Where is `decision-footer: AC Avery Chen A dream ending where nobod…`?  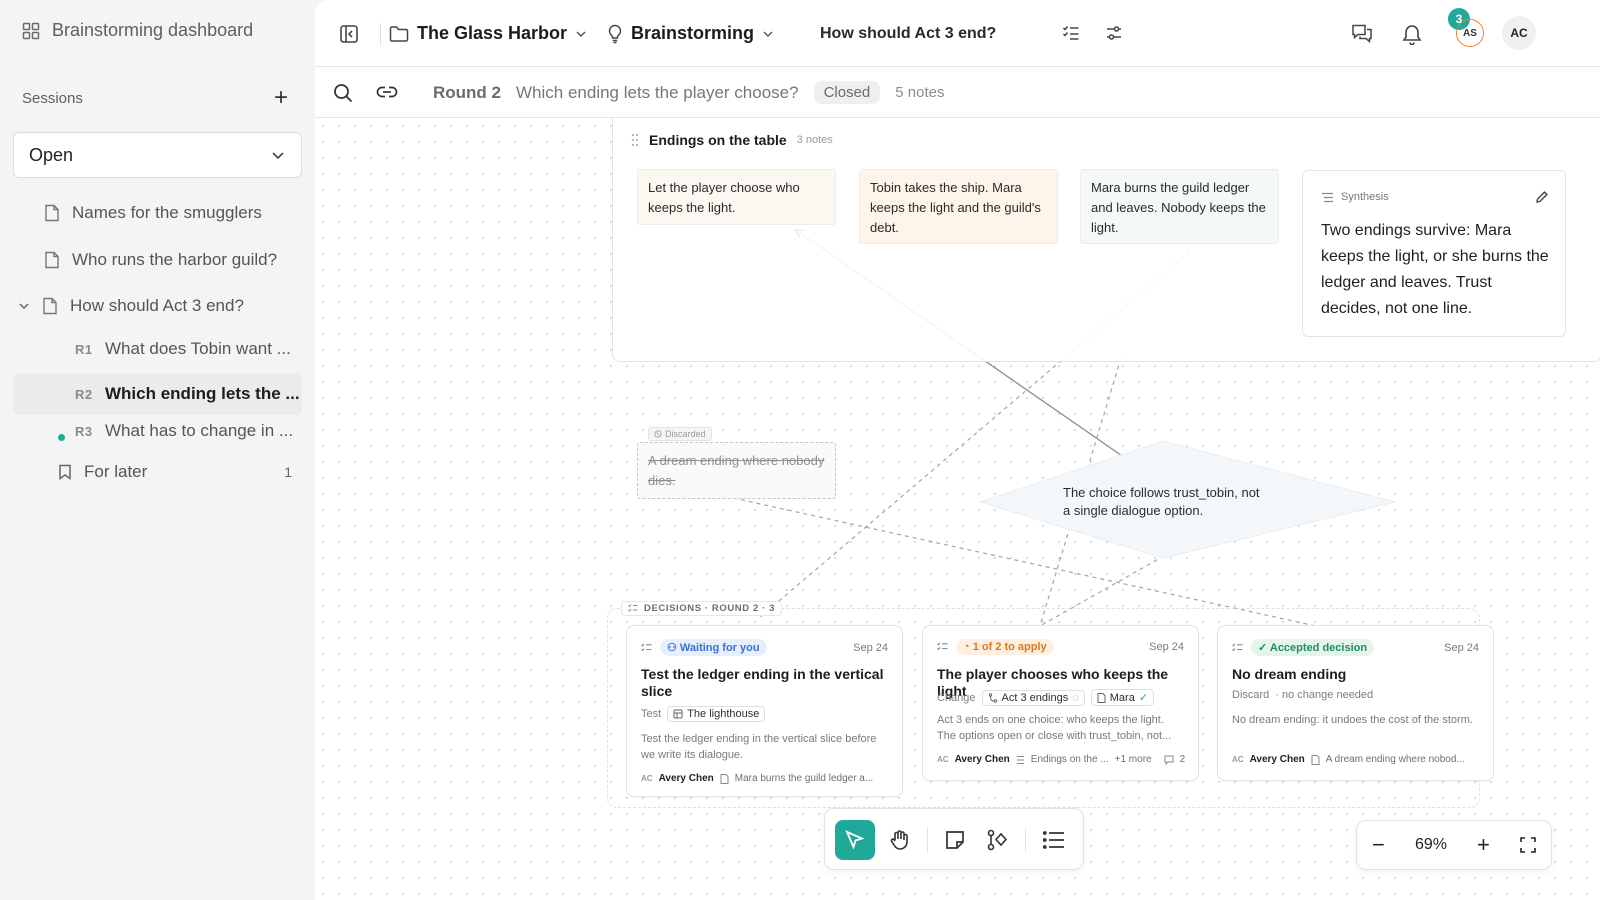
decision-footer: AC Avery Chen A dream ending where nobod… is located at coordinates (1357, 759).